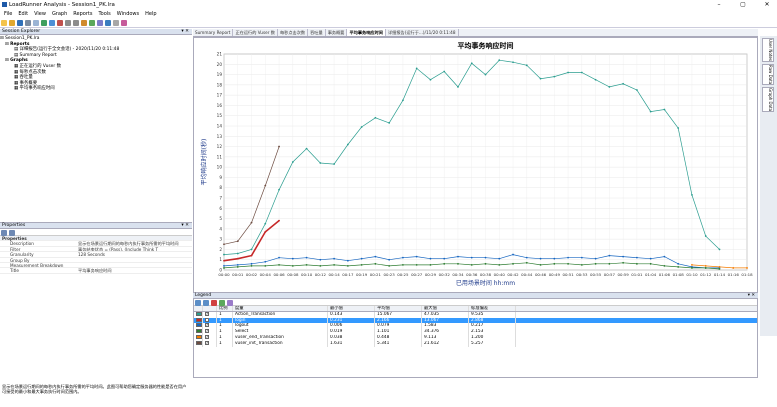  I want to click on minimize-button: –, so click(719, 5).